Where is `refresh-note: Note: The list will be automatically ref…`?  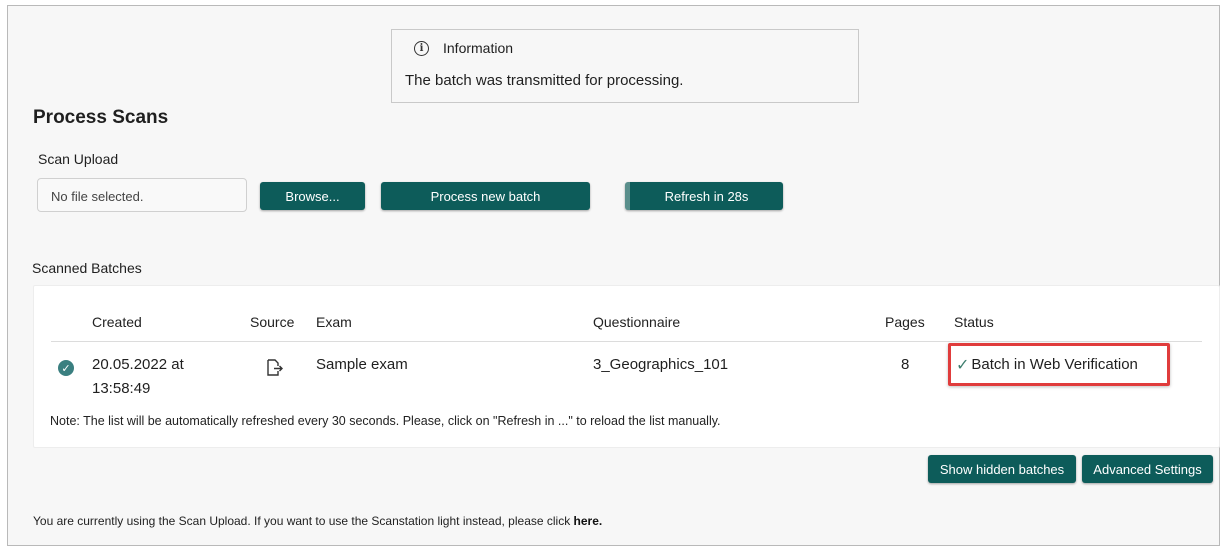 refresh-note: Note: The list will be automatically ref… is located at coordinates (385, 421).